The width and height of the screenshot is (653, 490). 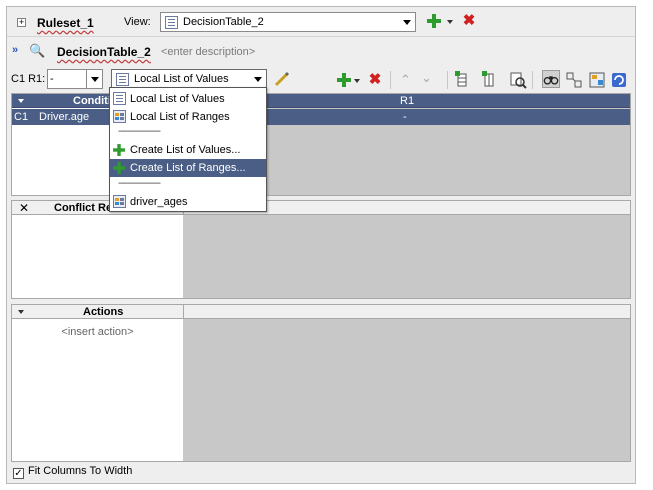 I want to click on list-of-values-select: Local List of Values, so click(x=189, y=79).